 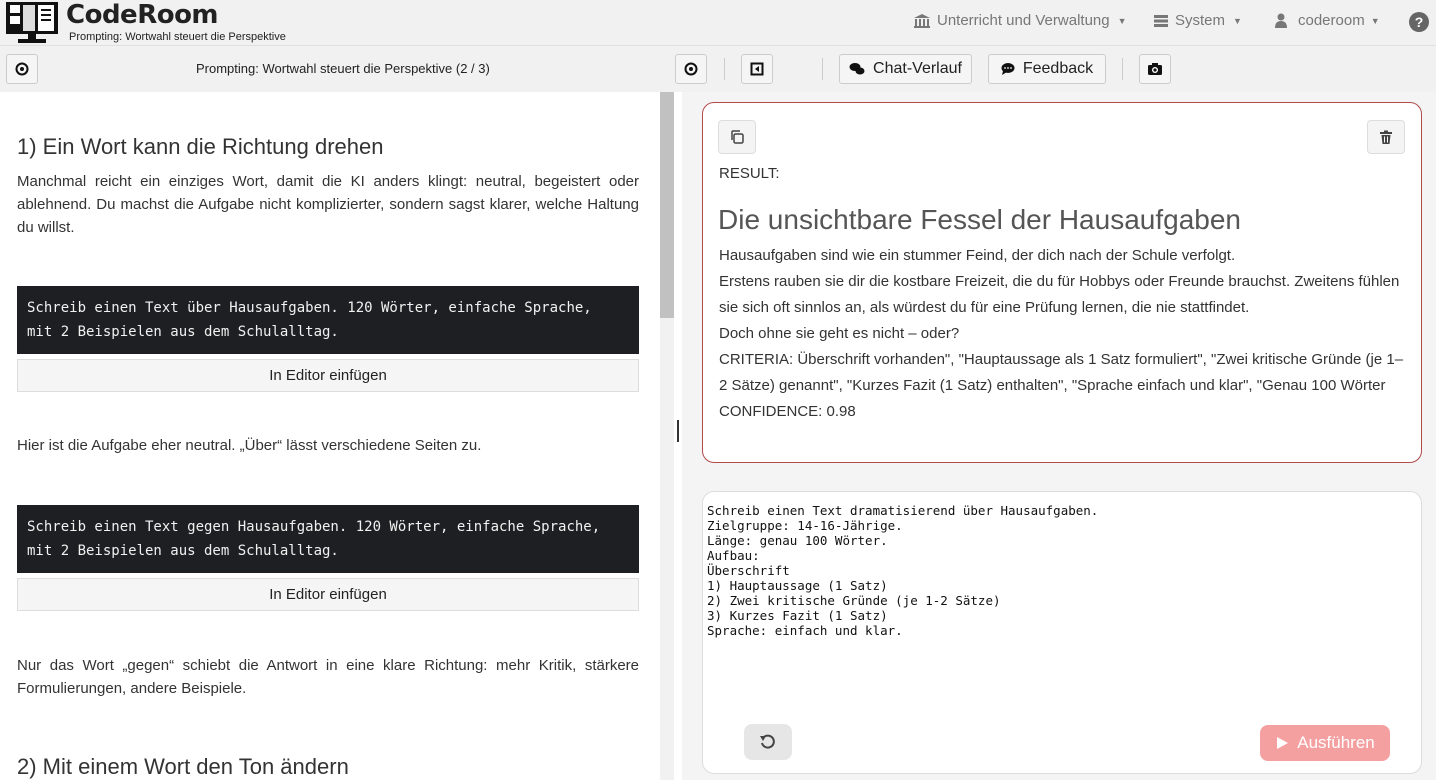 What do you see at coordinates (1331, 20) in the screenshot?
I see `nav-menu-user-label: coderoom` at bounding box center [1331, 20].